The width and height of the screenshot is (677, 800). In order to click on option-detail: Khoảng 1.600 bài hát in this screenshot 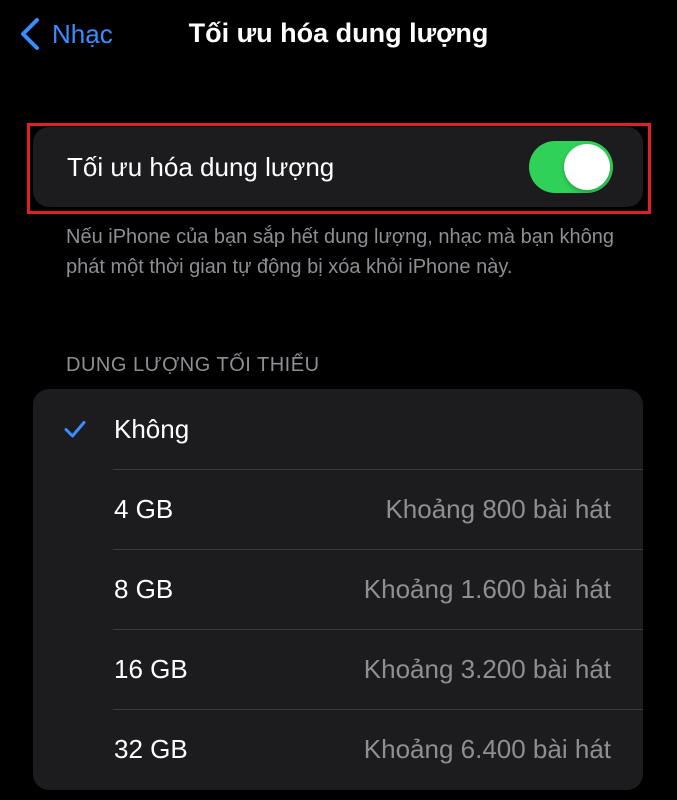, I will do `click(487, 589)`.